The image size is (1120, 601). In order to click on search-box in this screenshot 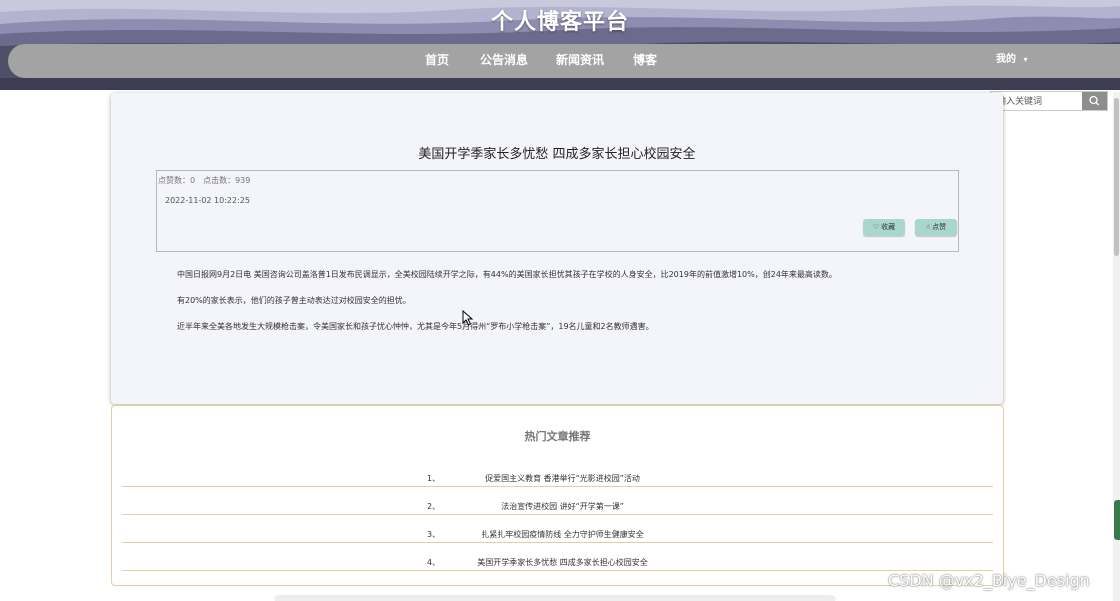, I will do `click(1049, 101)`.